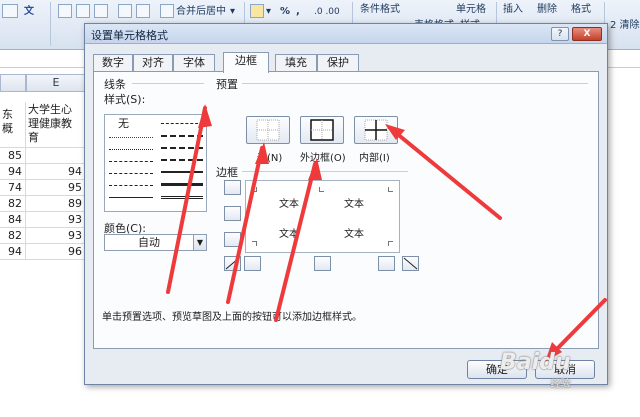  I want to click on line-style-thick, so click(182, 184).